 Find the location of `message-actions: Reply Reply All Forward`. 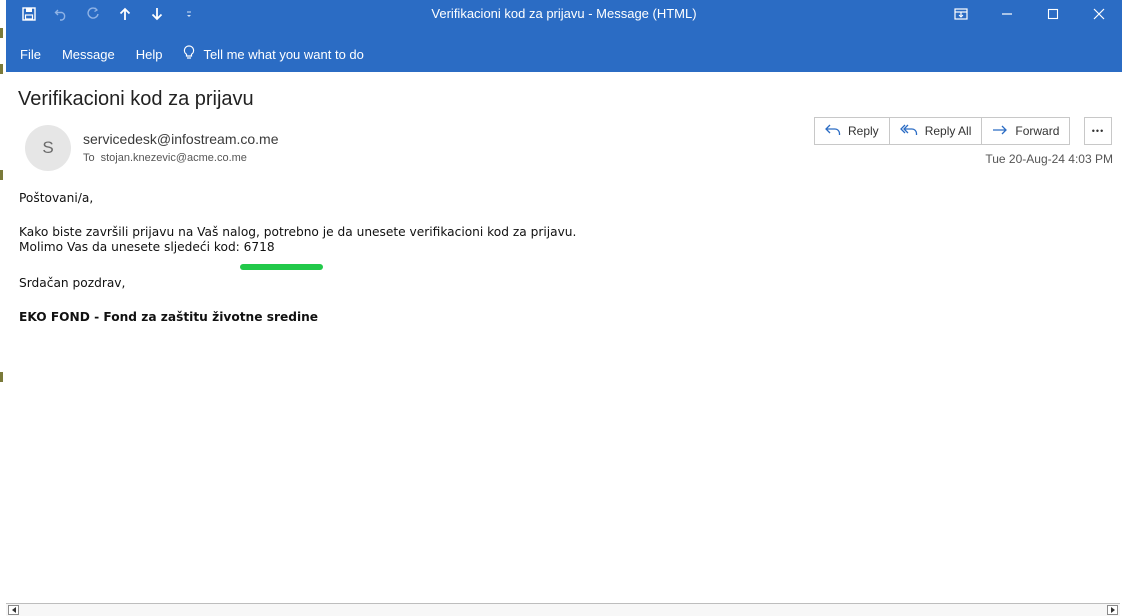

message-actions: Reply Reply All Forward is located at coordinates (942, 131).